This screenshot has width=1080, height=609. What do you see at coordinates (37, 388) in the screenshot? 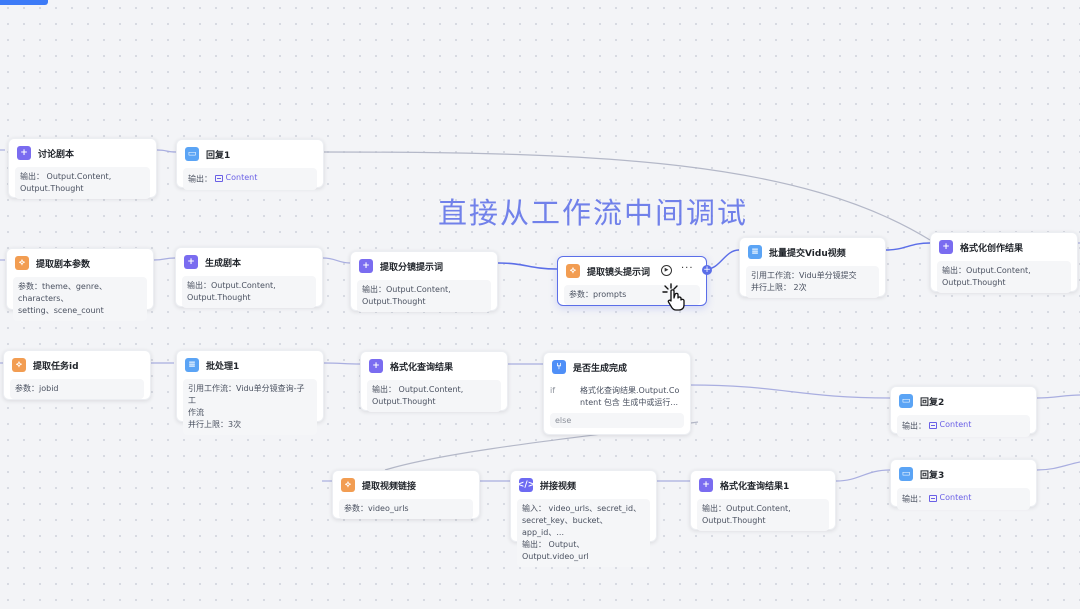
I see `param-line: 参数：jobid` at bounding box center [37, 388].